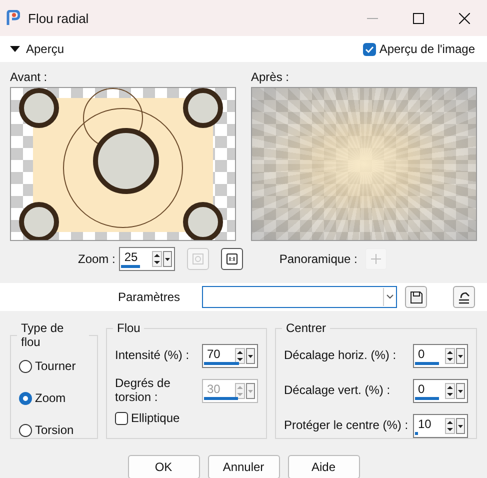 The width and height of the screenshot is (487, 478). What do you see at coordinates (143, 391) in the screenshot?
I see `field-label: Degrés de torsion :` at bounding box center [143, 391].